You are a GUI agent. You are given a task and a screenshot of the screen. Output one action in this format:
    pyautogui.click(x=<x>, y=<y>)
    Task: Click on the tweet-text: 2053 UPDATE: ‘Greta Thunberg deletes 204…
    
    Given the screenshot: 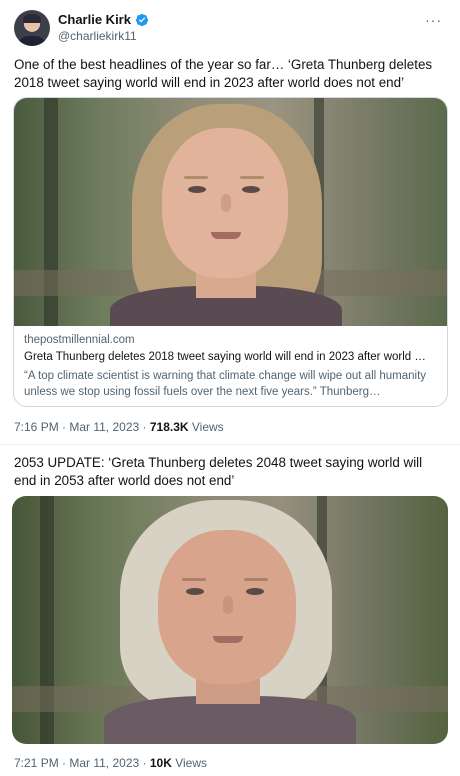 What is the action you would take?
    pyautogui.click(x=218, y=471)
    